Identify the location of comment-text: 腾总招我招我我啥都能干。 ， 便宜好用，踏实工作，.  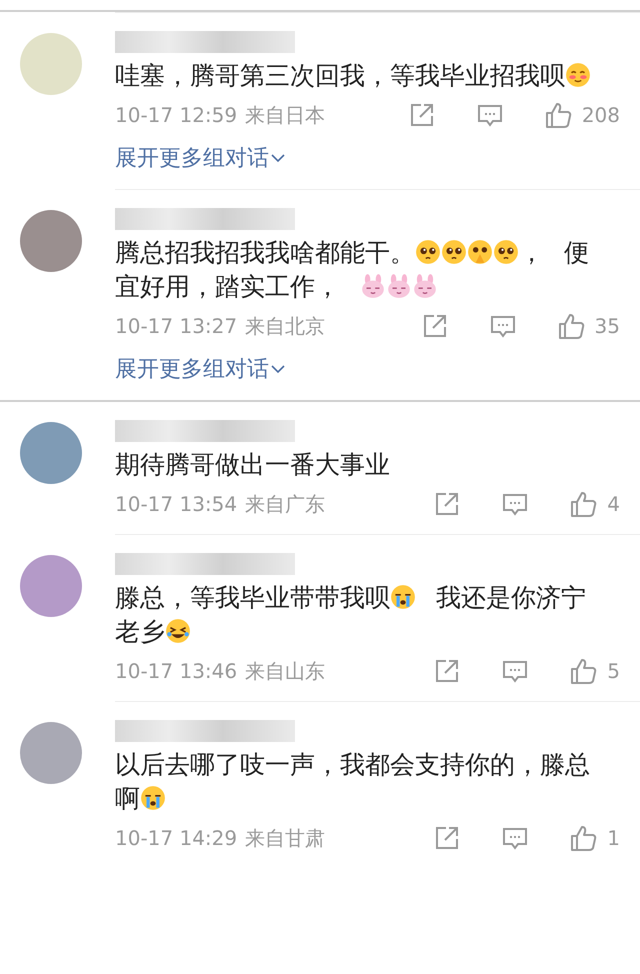
(352, 270).